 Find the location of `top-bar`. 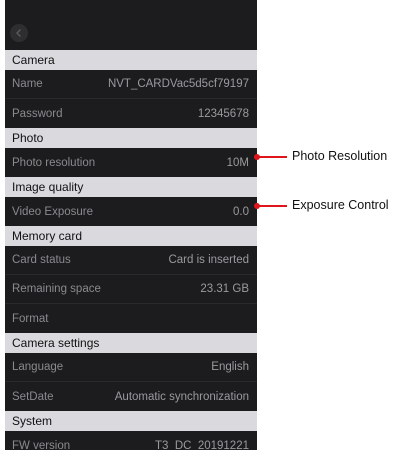

top-bar is located at coordinates (131, 25).